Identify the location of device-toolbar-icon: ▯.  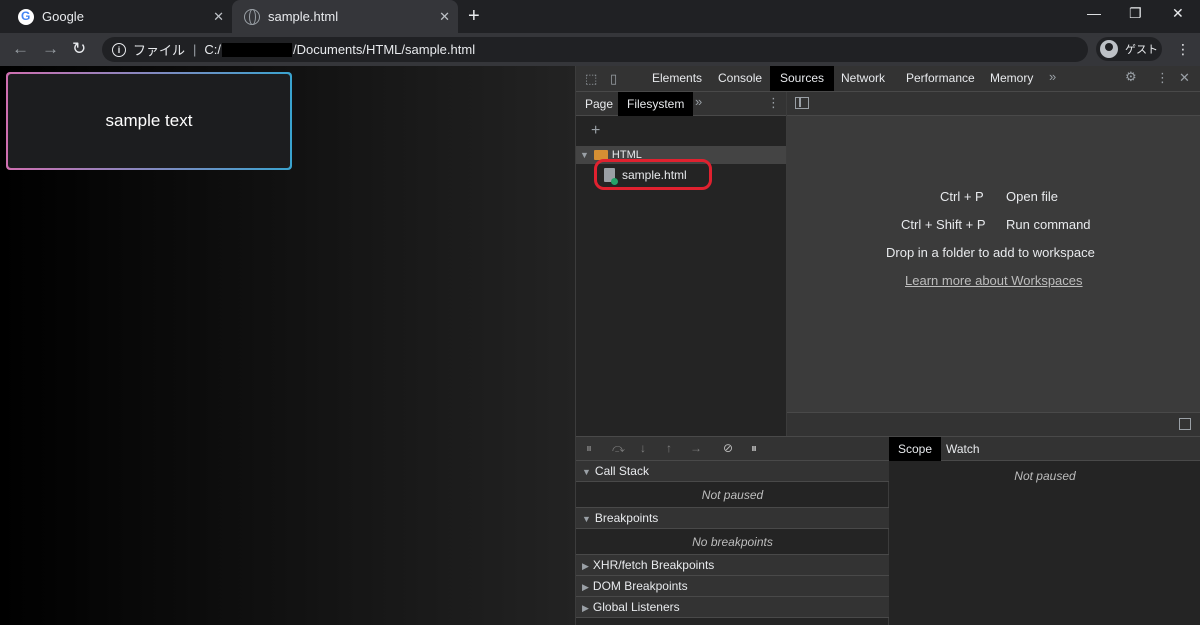
(613, 79).